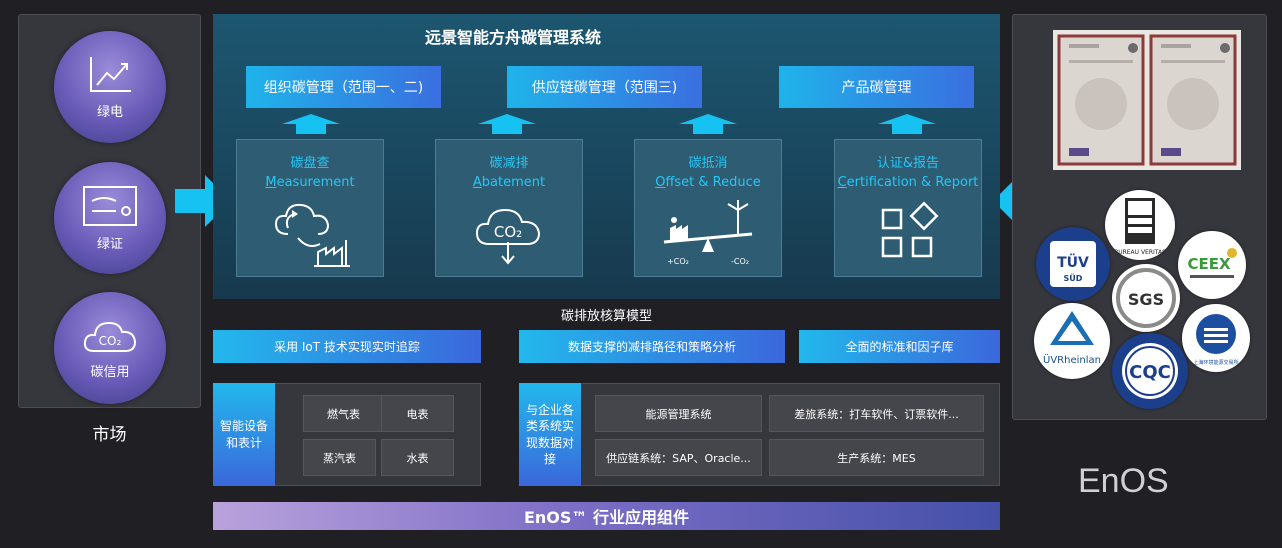 The width and height of the screenshot is (1282, 548). Describe the element at coordinates (310, 163) in the screenshot. I see `module-cn-label: 碳盘查` at that location.